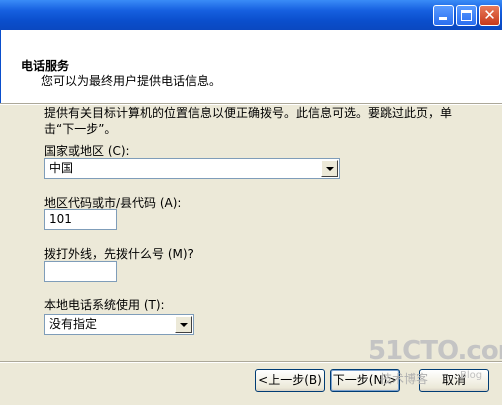 The height and width of the screenshot is (405, 502). What do you see at coordinates (404, 379) in the screenshot?
I see `watermark-sub: 技术博客` at bounding box center [404, 379].